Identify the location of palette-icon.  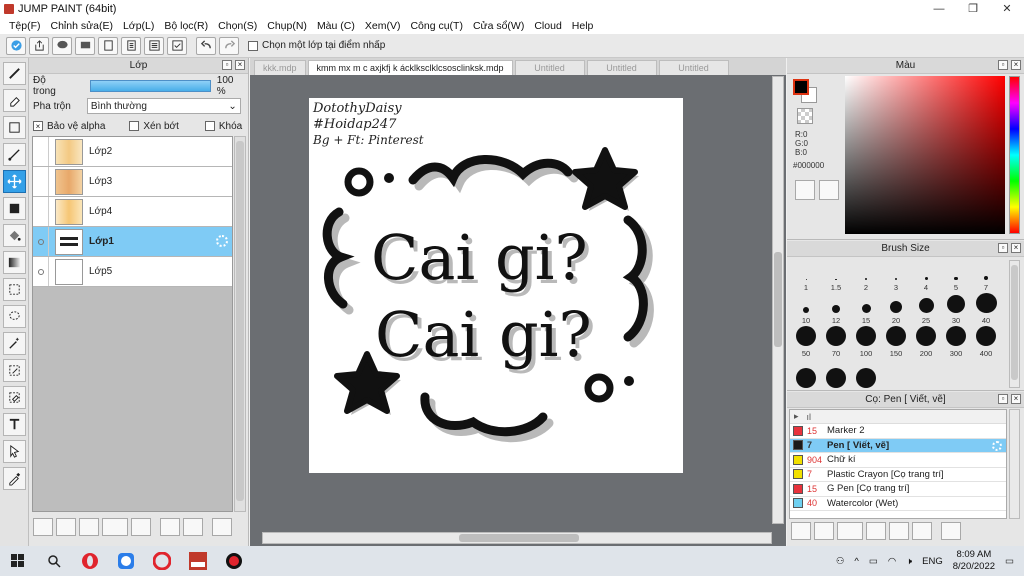
(805, 190).